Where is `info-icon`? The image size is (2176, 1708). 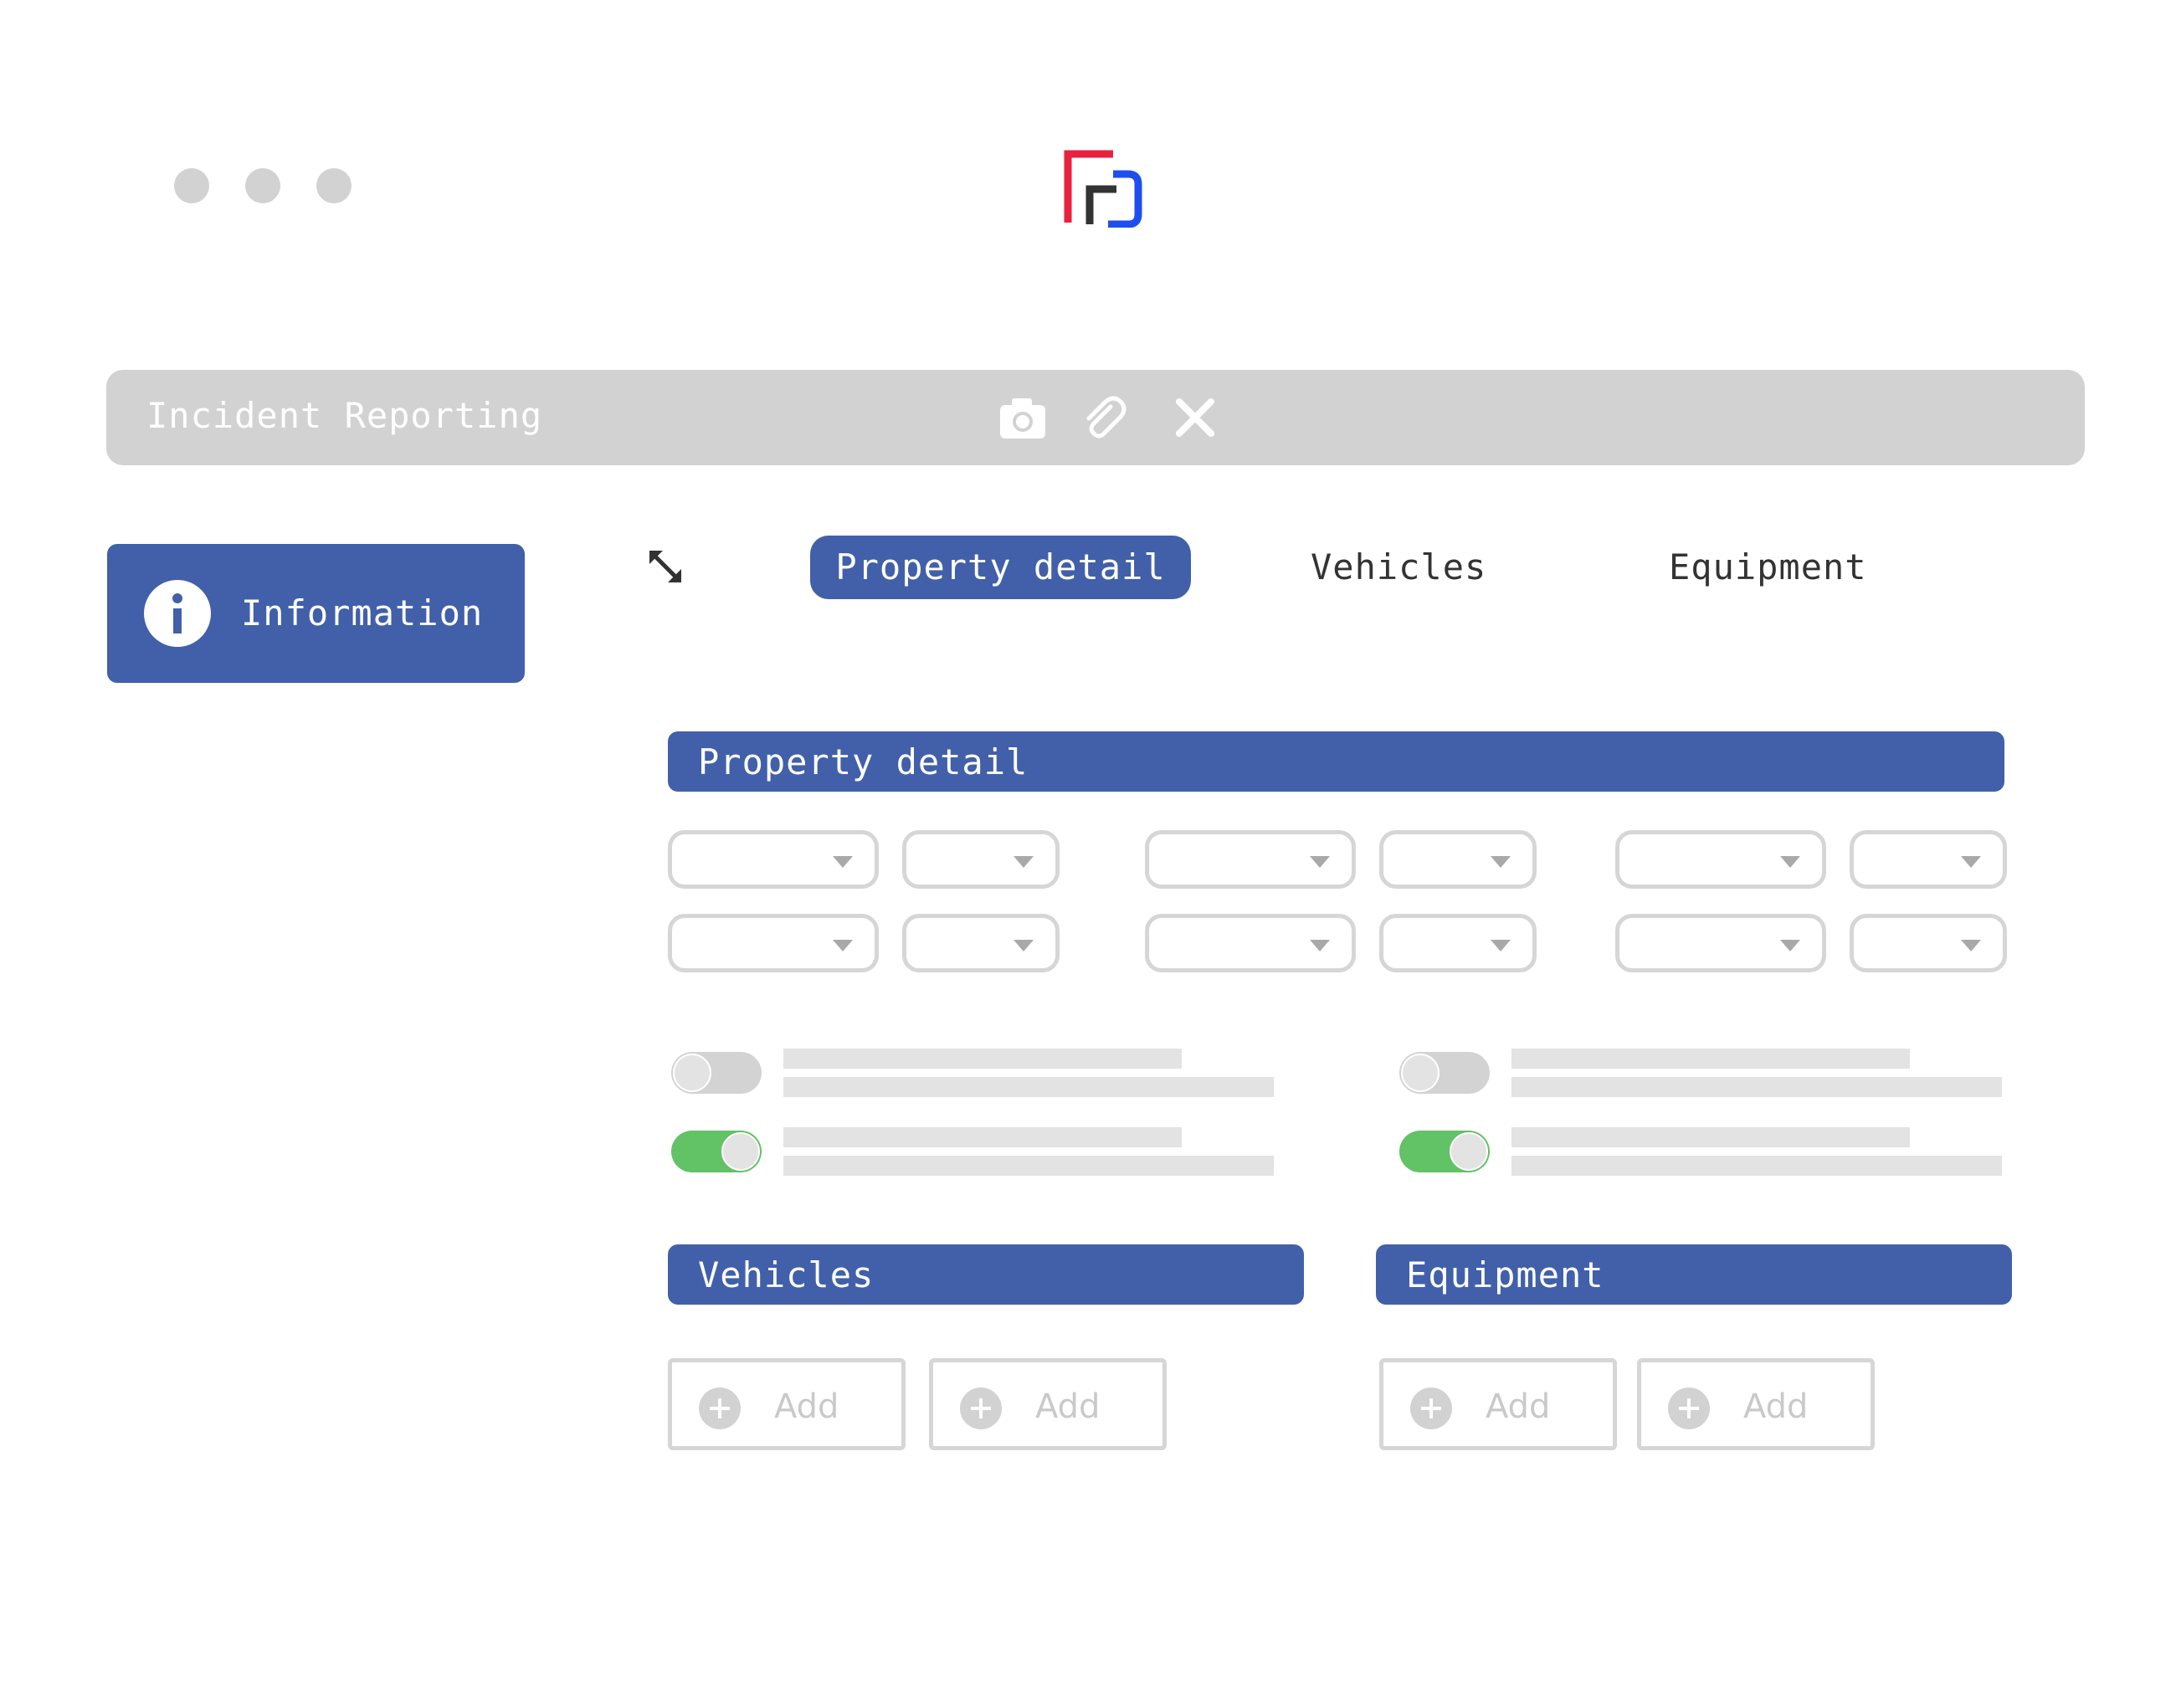 info-icon is located at coordinates (177, 613).